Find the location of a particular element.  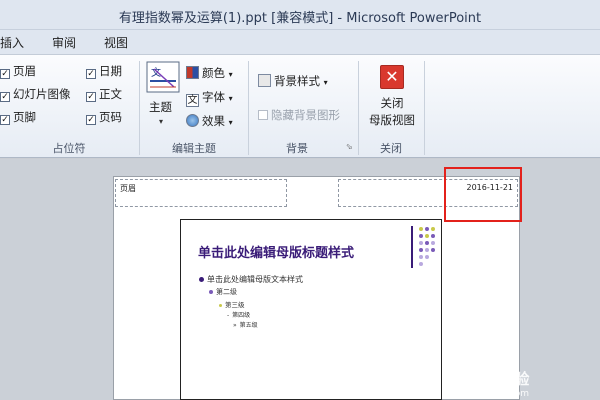

hide-background-checkbox: 隐藏背景图形 is located at coordinates (299, 115).